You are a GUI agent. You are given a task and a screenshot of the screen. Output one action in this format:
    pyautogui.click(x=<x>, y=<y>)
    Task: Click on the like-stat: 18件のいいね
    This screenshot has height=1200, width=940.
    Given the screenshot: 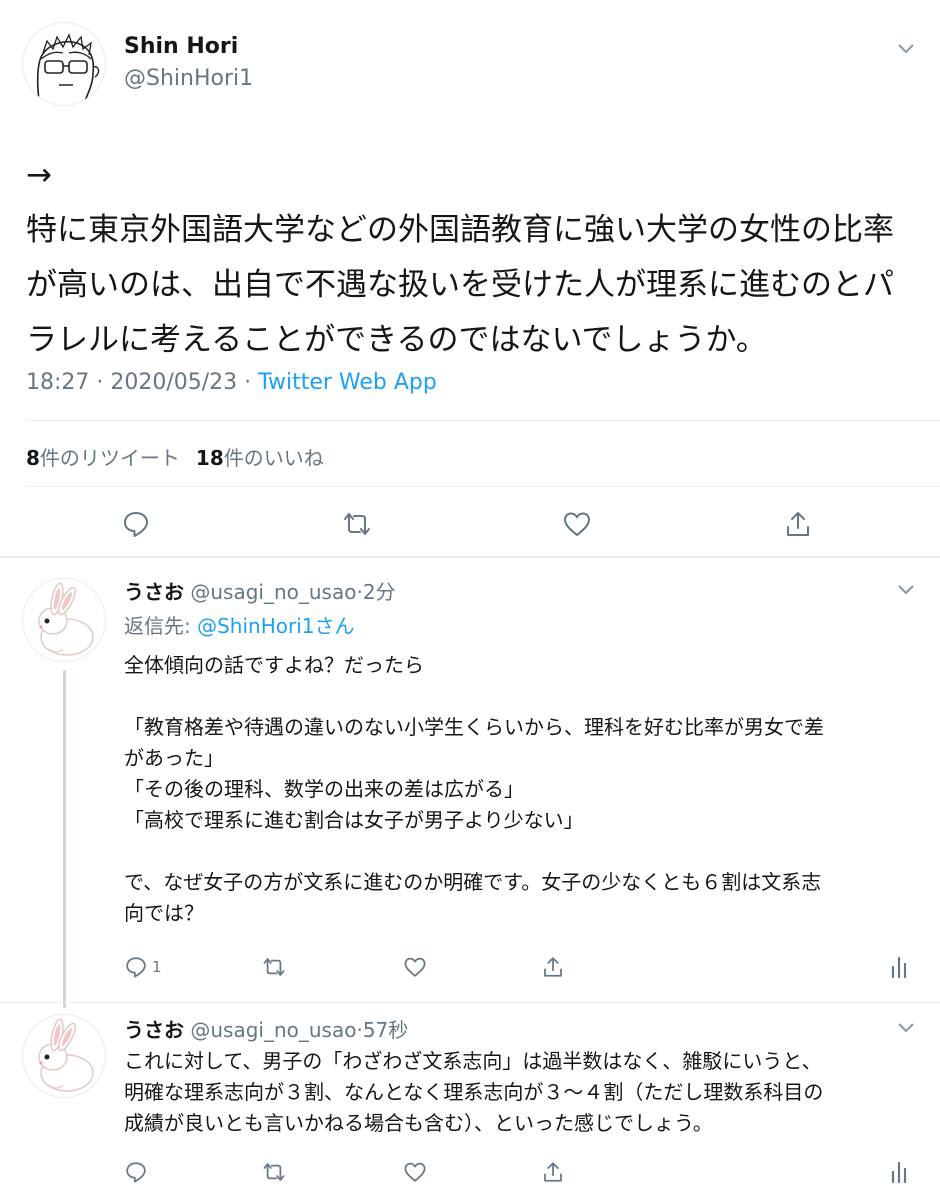 What is the action you would take?
    pyautogui.click(x=260, y=458)
    